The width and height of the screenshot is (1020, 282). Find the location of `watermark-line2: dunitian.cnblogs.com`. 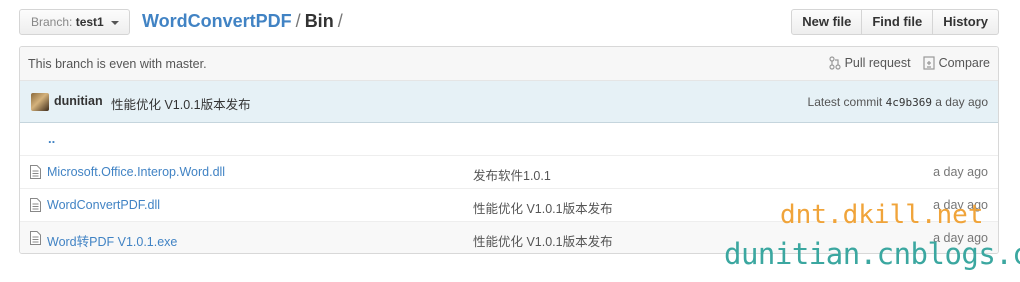

watermark-line2: dunitian.cnblogs.com is located at coordinates (872, 254).